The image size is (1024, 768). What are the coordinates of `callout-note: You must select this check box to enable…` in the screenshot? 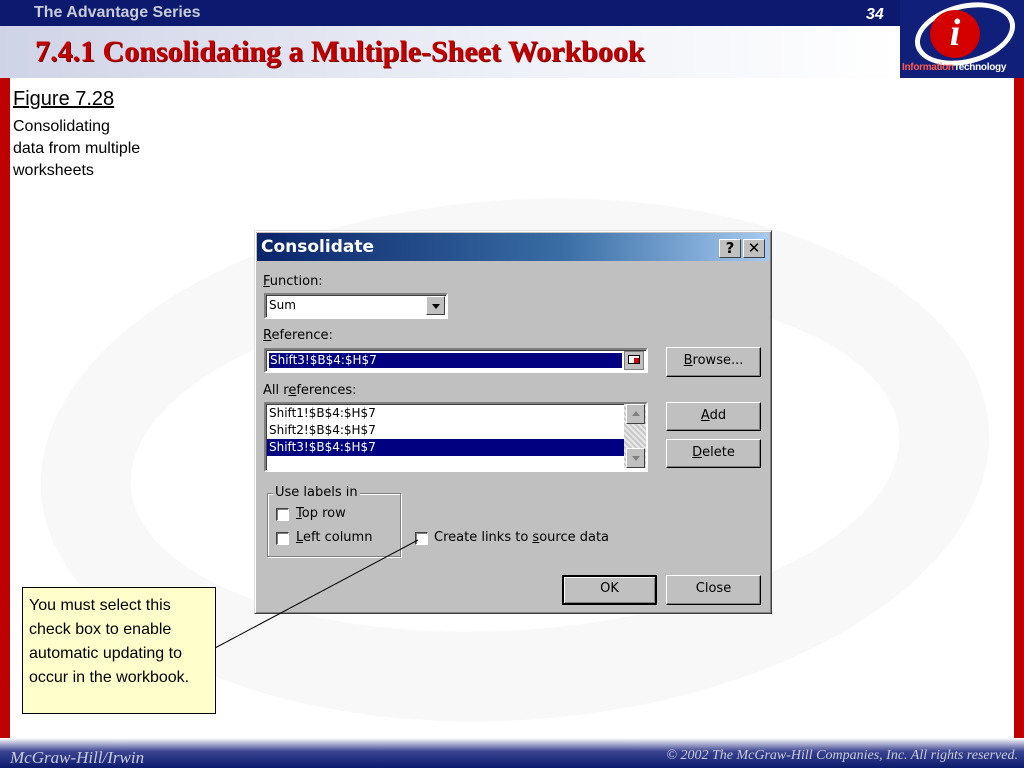 It's located at (119, 650).